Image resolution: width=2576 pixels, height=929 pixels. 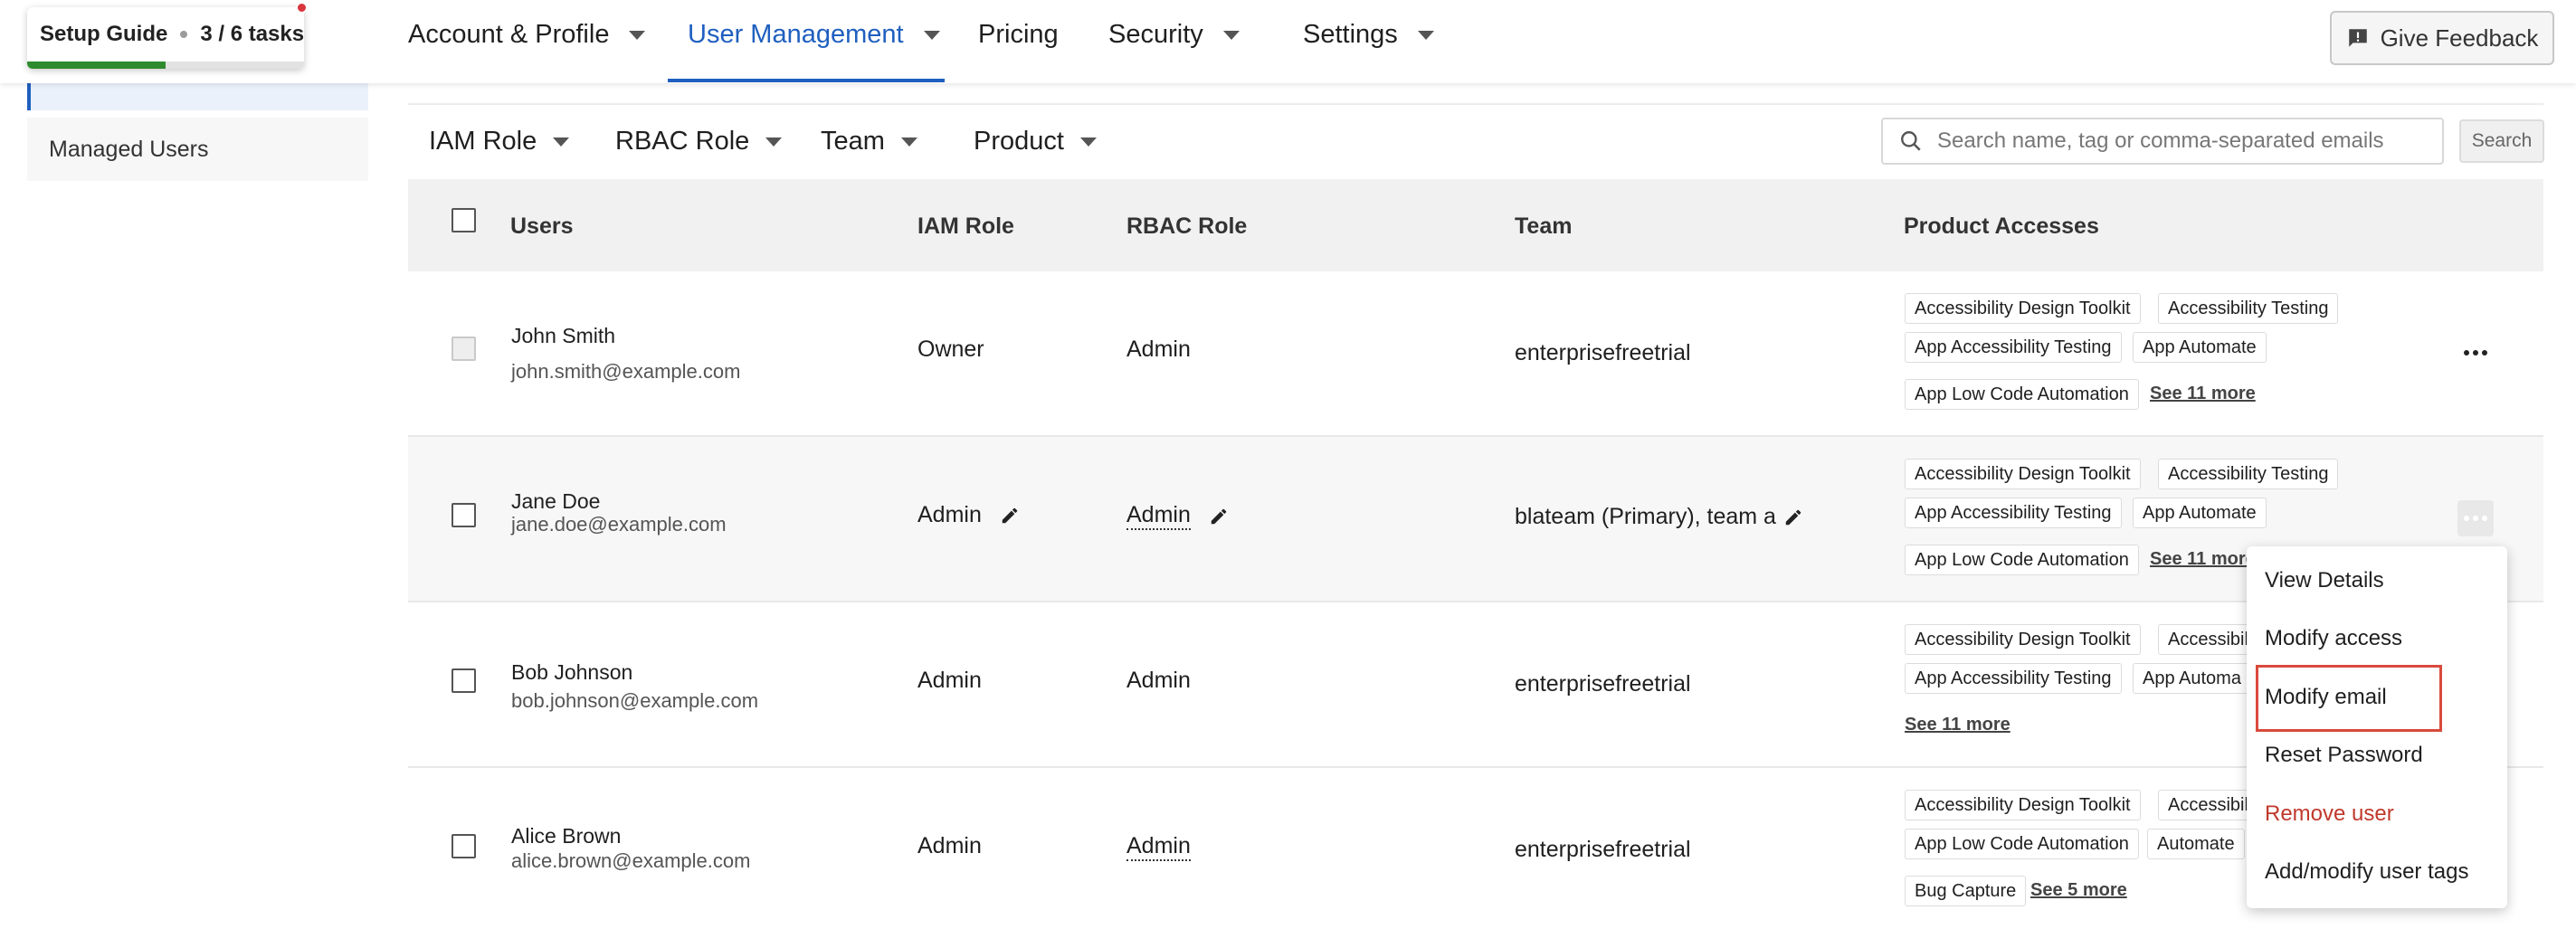 I want to click on sidebar-item-active, so click(x=197, y=96).